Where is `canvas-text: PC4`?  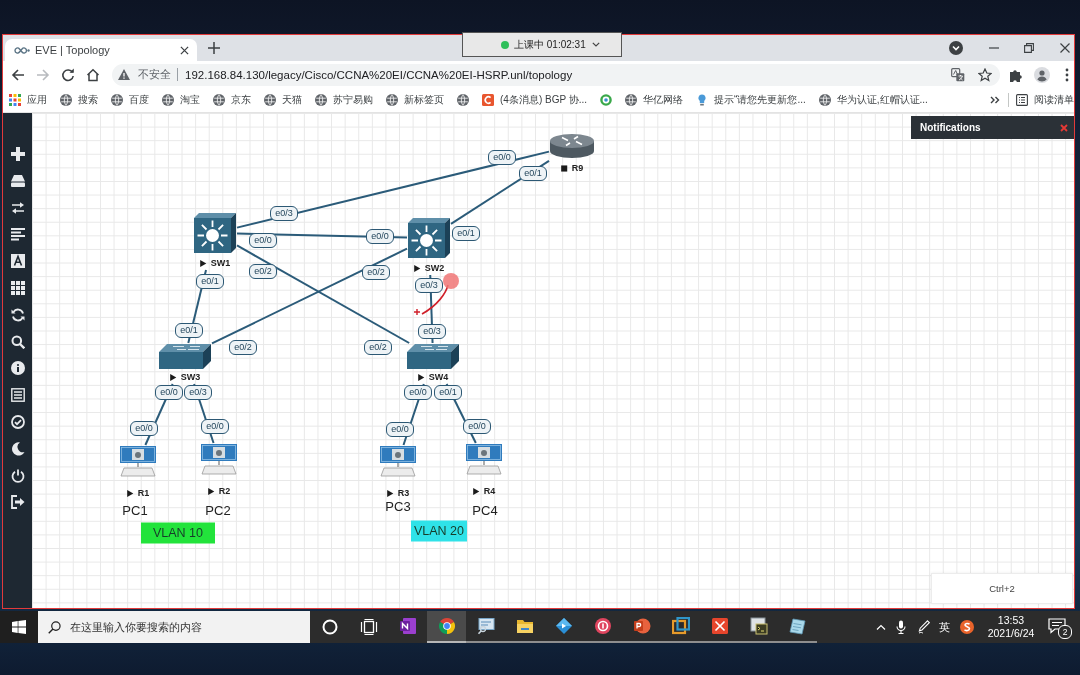
canvas-text: PC4 is located at coordinates (485, 510).